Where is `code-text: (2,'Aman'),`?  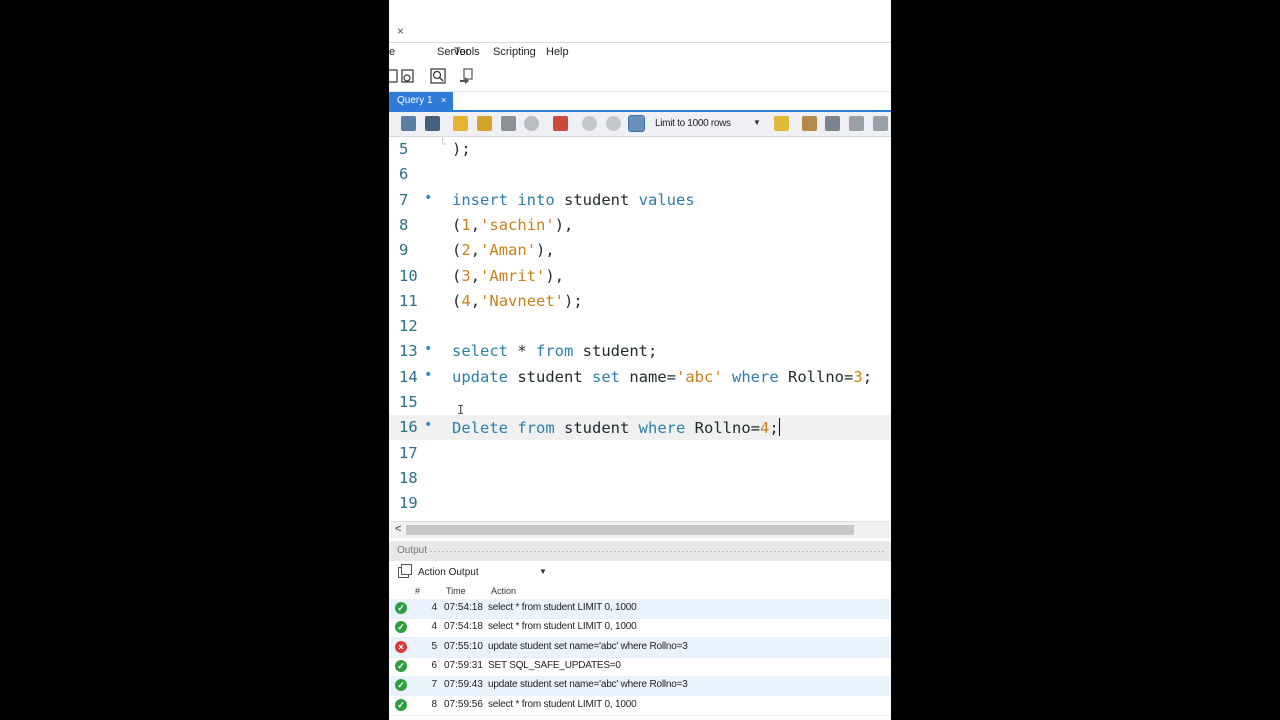
code-text: (2,'Aman'), is located at coordinates (503, 250).